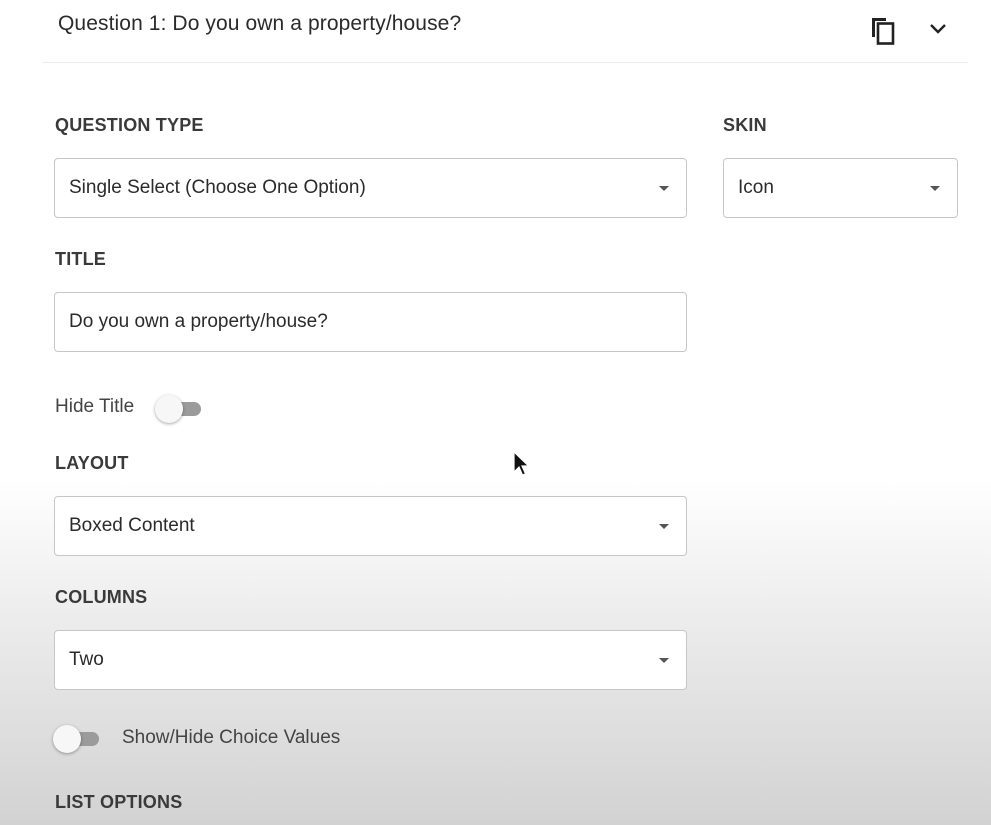 Image resolution: width=991 pixels, height=825 pixels. What do you see at coordinates (101, 597) in the screenshot?
I see `columns-label: COLUMNS` at bounding box center [101, 597].